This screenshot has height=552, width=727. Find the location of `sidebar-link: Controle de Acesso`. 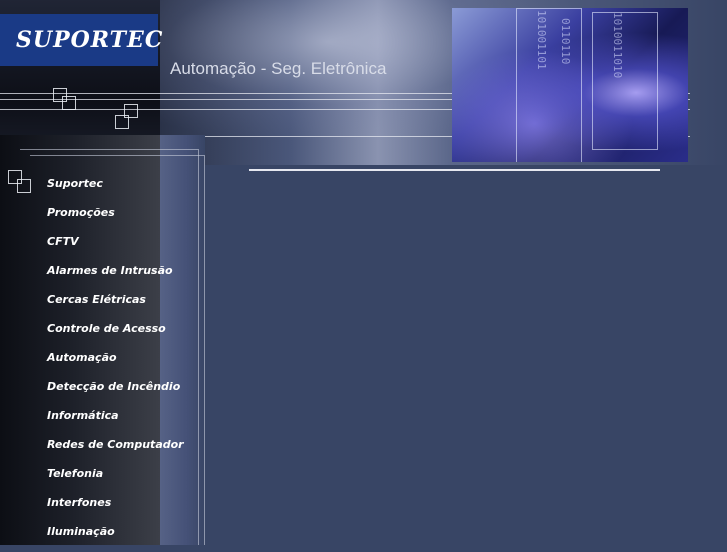

sidebar-link: Controle de Acesso is located at coordinates (106, 329).